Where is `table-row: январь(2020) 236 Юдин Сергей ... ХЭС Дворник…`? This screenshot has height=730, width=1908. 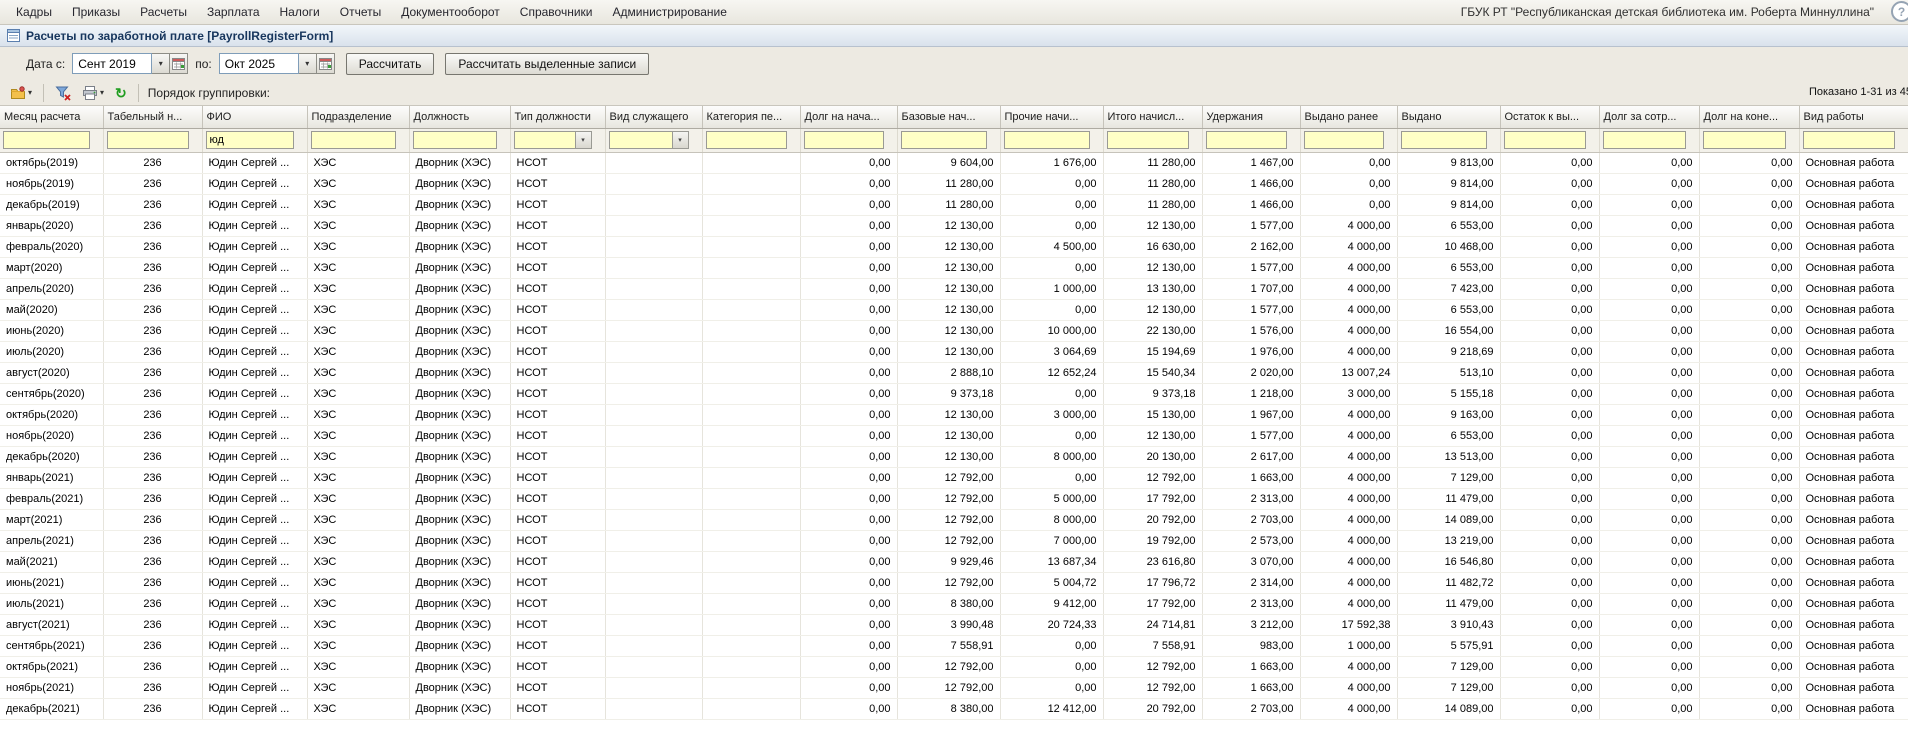 table-row: январь(2020) 236 Юдин Сергей ... ХЭС Дворник… is located at coordinates (954, 226).